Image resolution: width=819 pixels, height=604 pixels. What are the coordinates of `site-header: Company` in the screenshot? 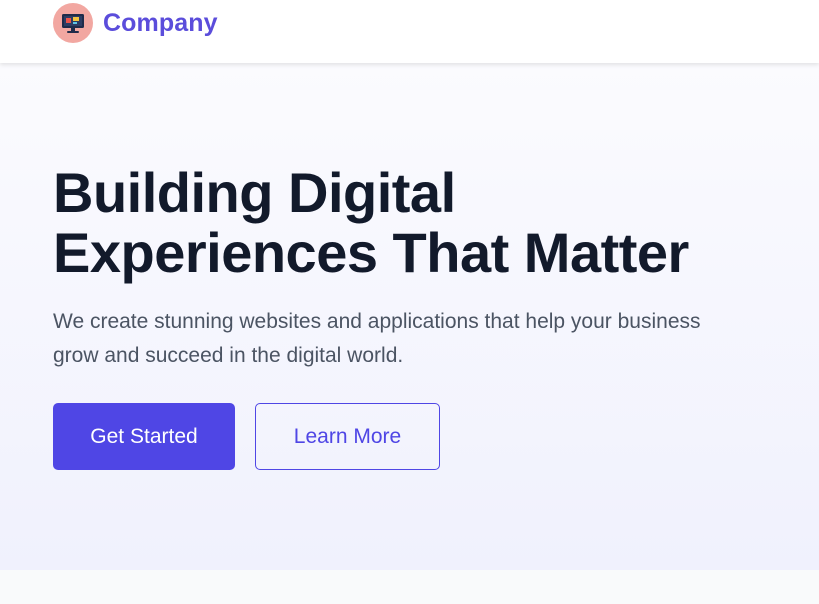 It's located at (409, 31).